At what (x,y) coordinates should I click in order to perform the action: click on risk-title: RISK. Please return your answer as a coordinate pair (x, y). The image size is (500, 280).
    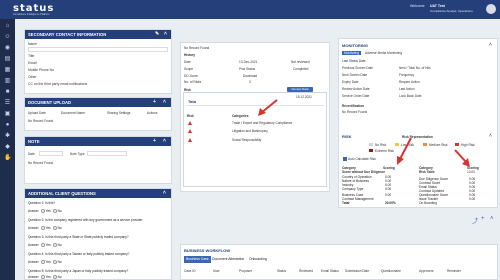
    Looking at the image, I should click on (347, 136).